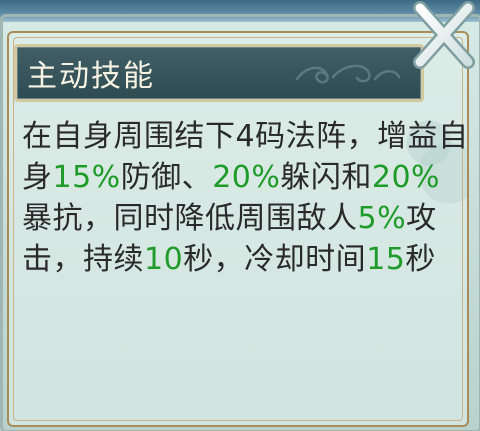 This screenshot has height=431, width=480. Describe the element at coordinates (166, 177) in the screenshot. I see `skill-description-text: 防御、` at that location.